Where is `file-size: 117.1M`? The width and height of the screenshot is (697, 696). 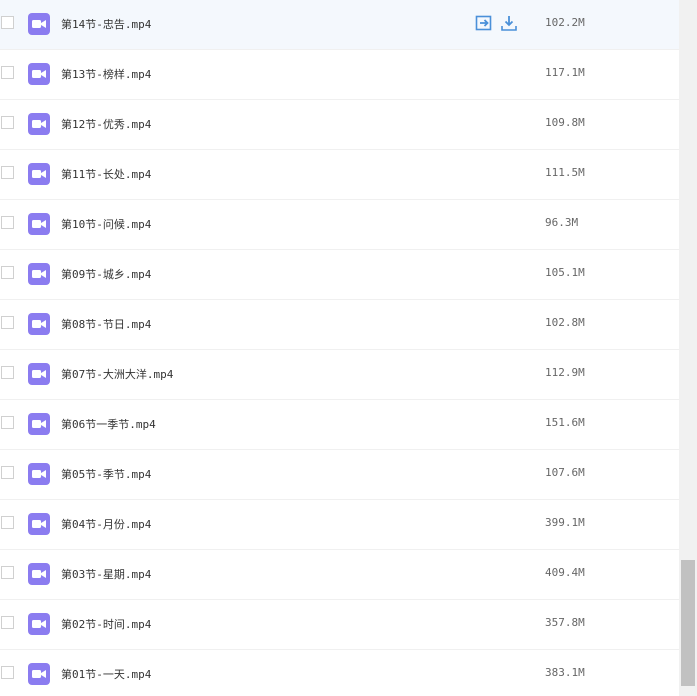 file-size: 117.1M is located at coordinates (565, 72).